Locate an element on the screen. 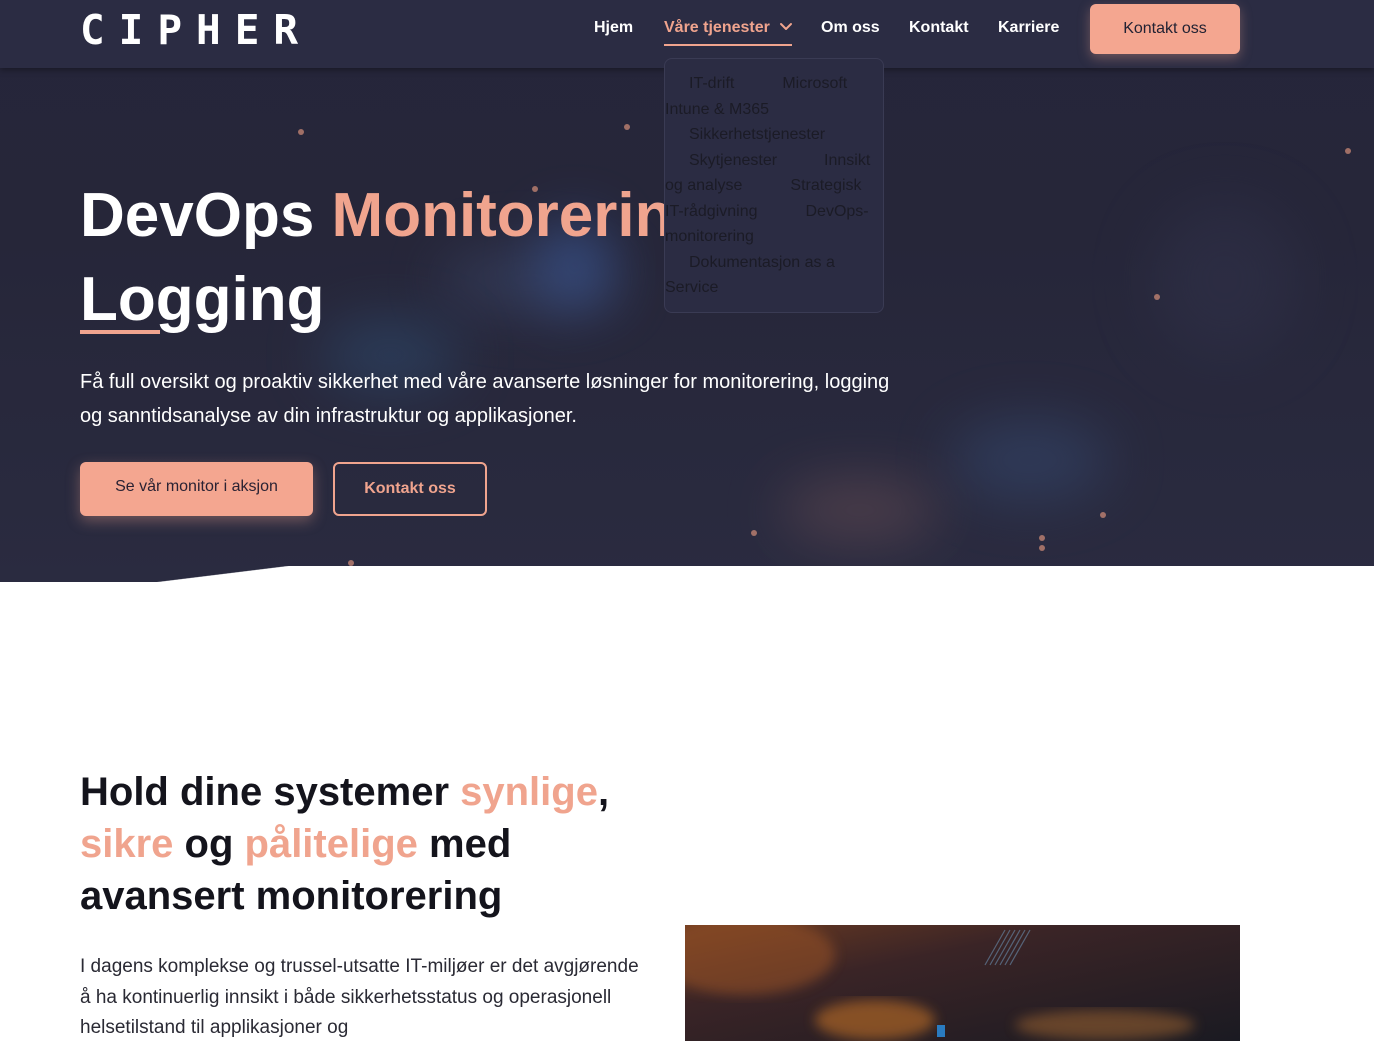 This screenshot has height=1041, width=1374. monitoring-image-art is located at coordinates (962, 983).